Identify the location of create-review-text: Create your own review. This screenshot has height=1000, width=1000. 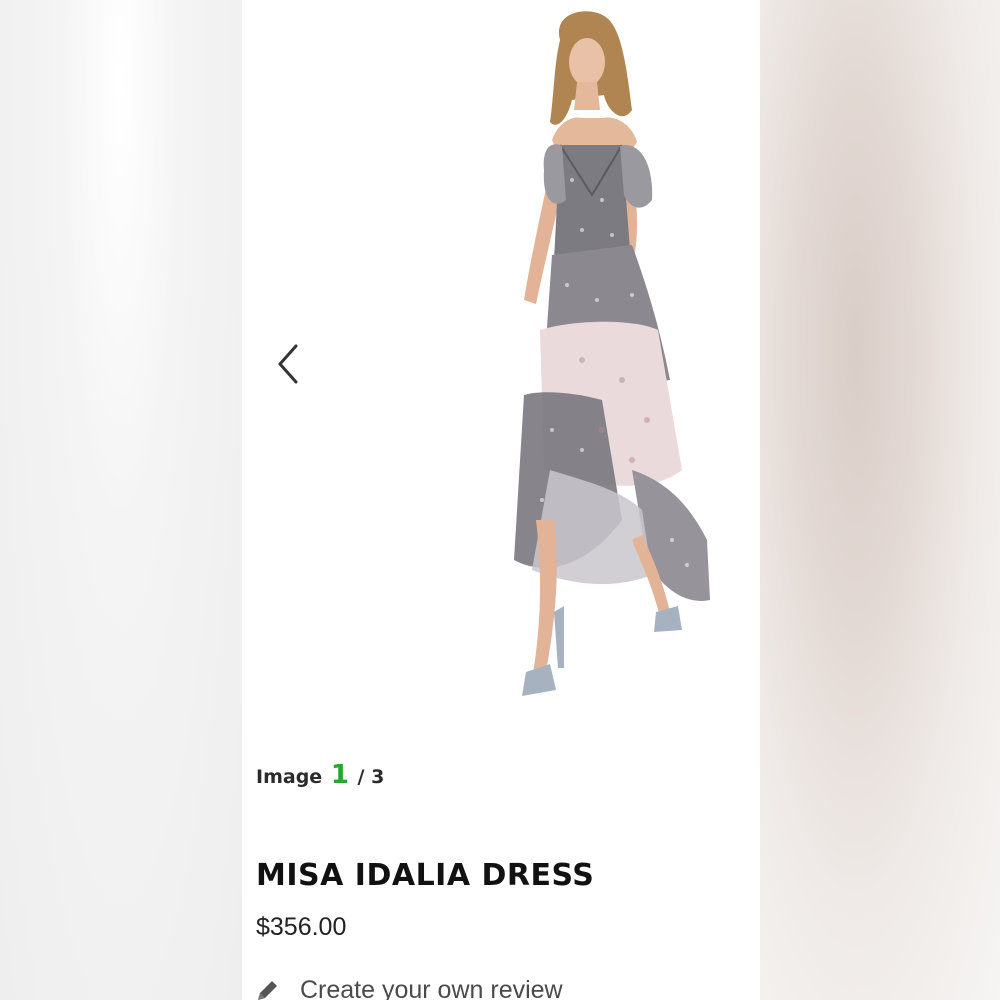
(431, 988).